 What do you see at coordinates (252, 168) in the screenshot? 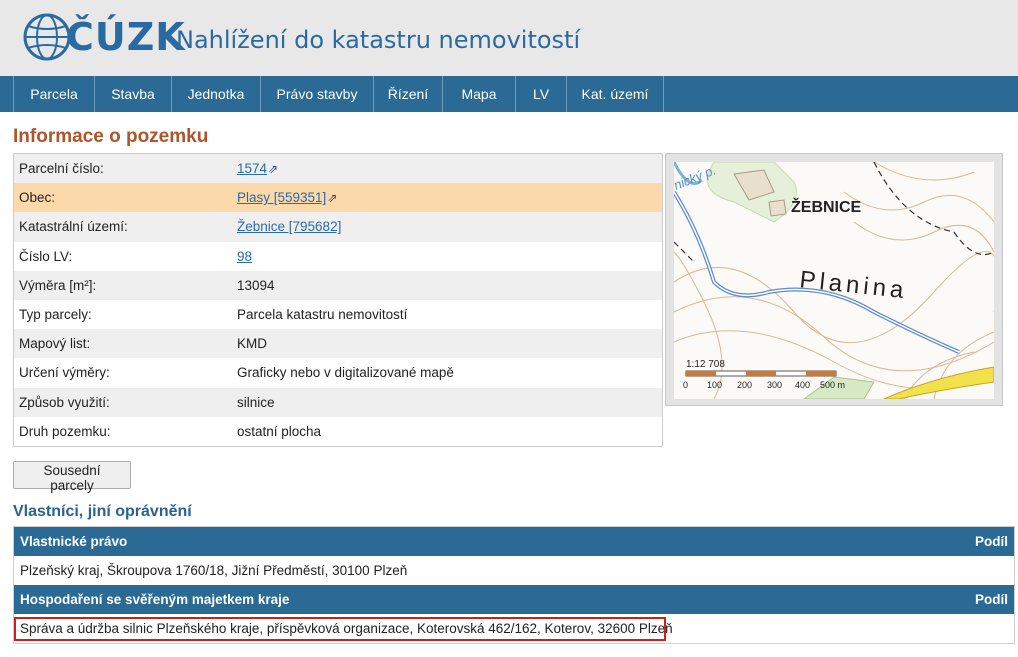
I see `parcel-number-link: 1574` at bounding box center [252, 168].